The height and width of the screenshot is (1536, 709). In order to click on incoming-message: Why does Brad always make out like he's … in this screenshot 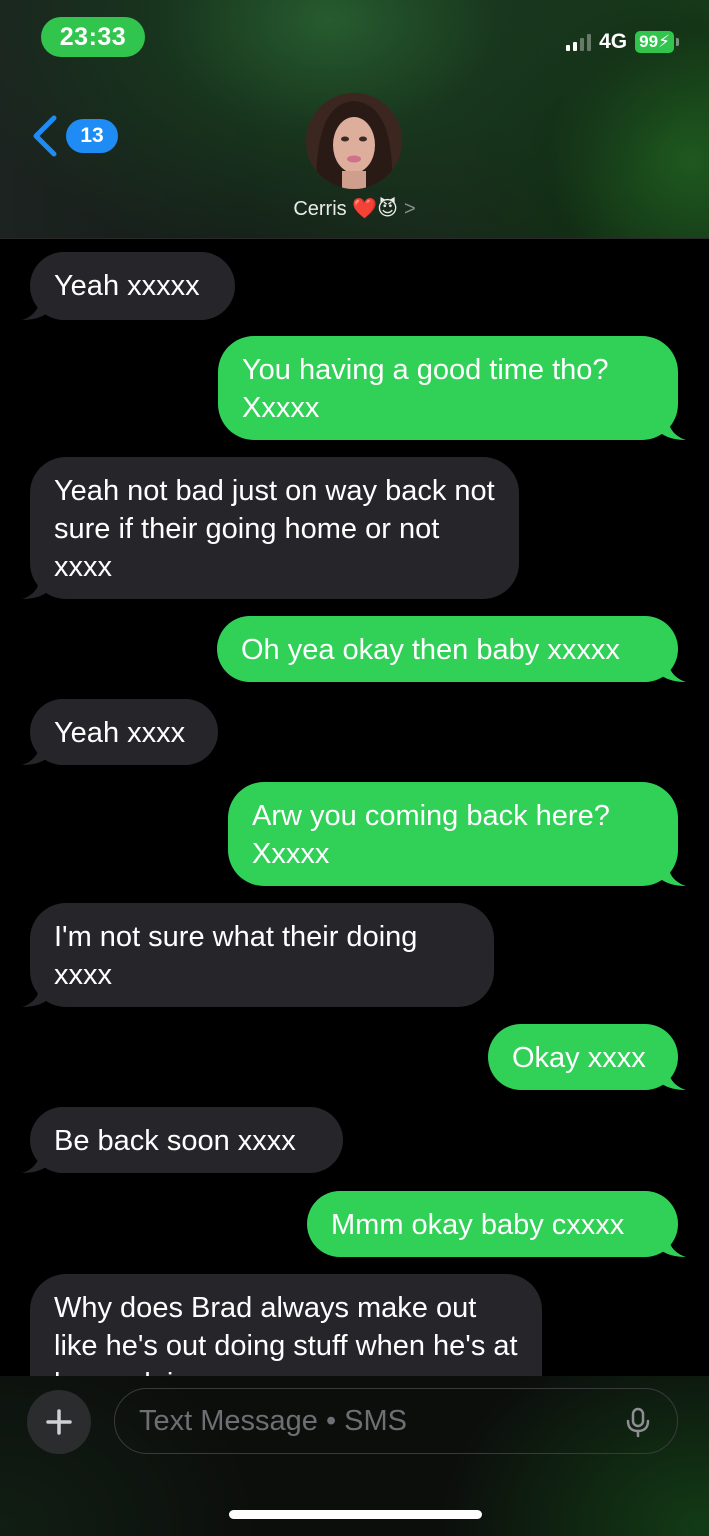, I will do `click(286, 1325)`.